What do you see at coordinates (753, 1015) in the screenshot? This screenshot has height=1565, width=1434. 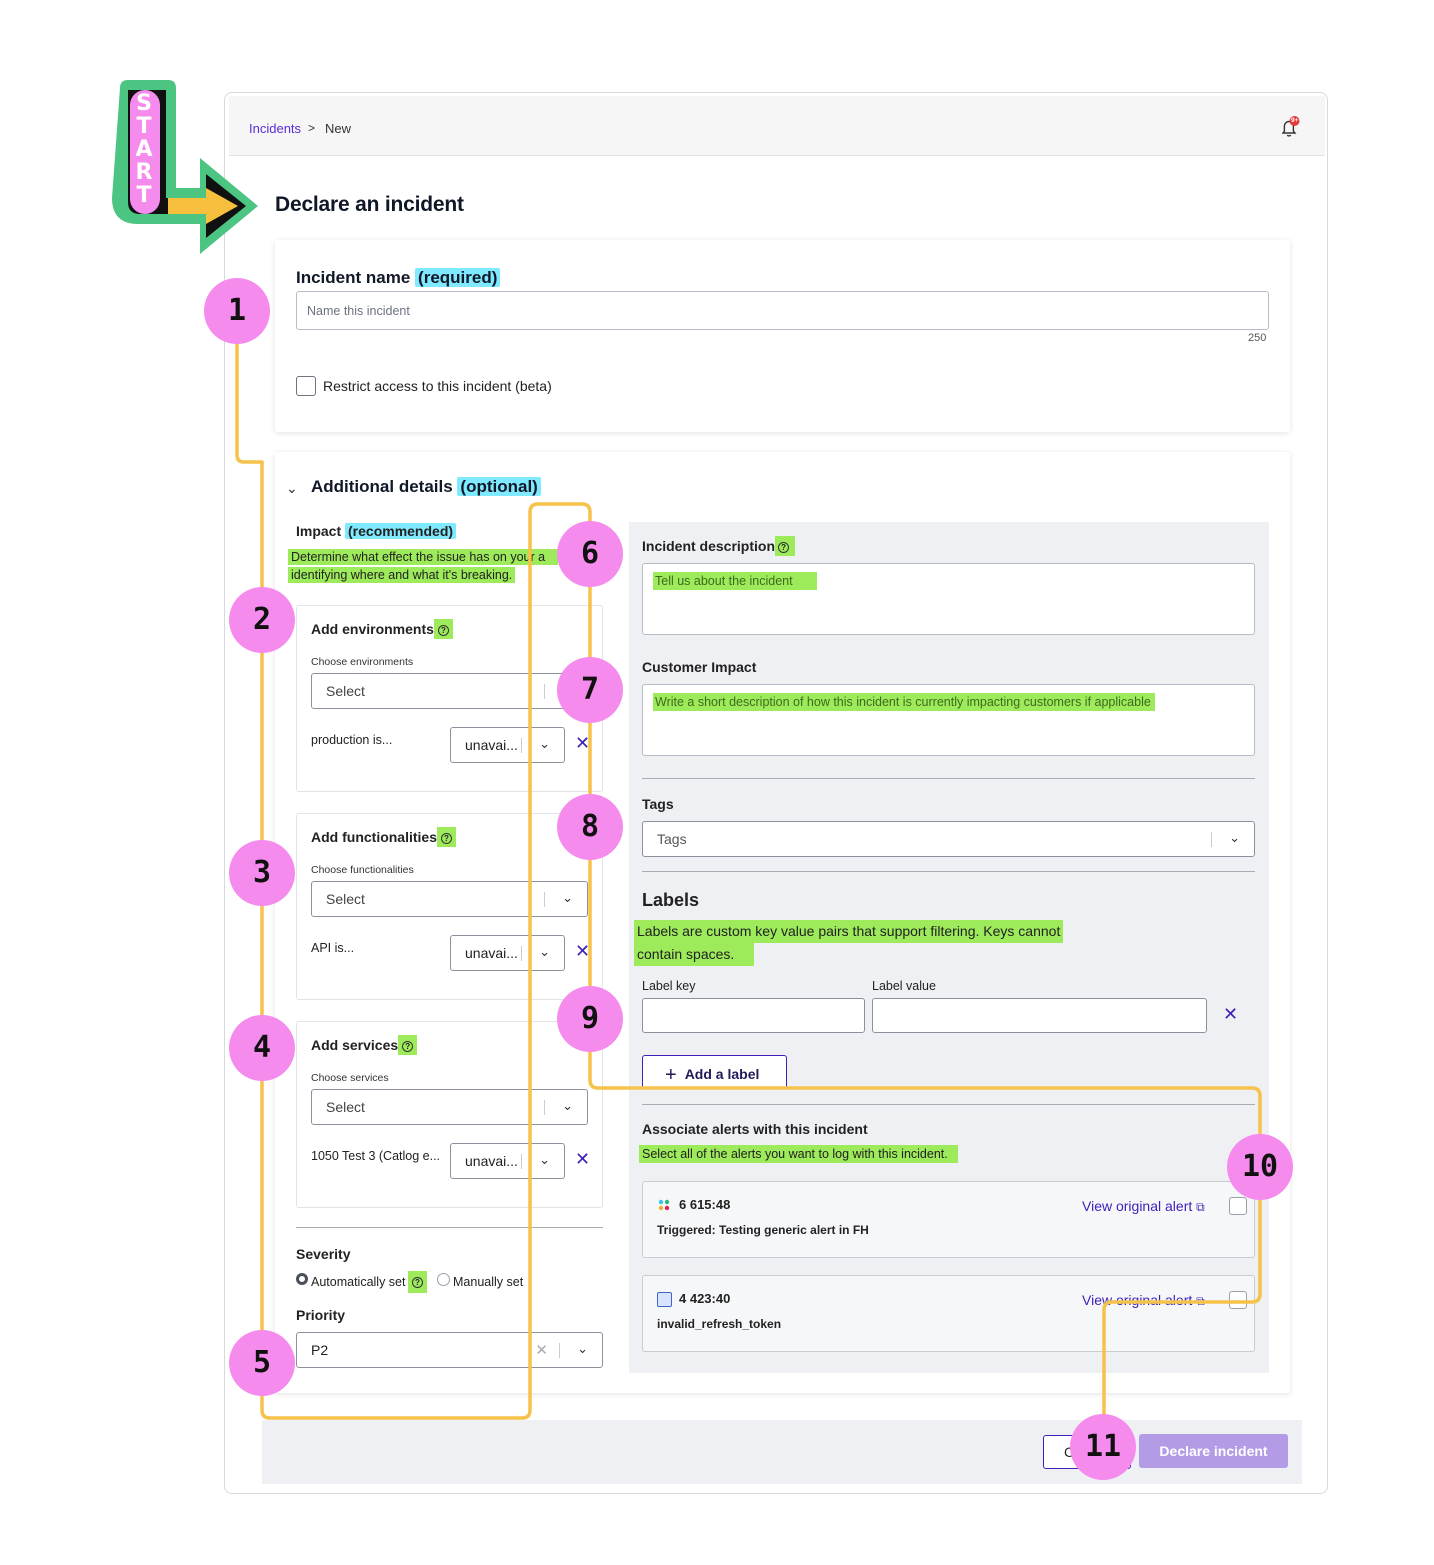 I see `label-key-input` at bounding box center [753, 1015].